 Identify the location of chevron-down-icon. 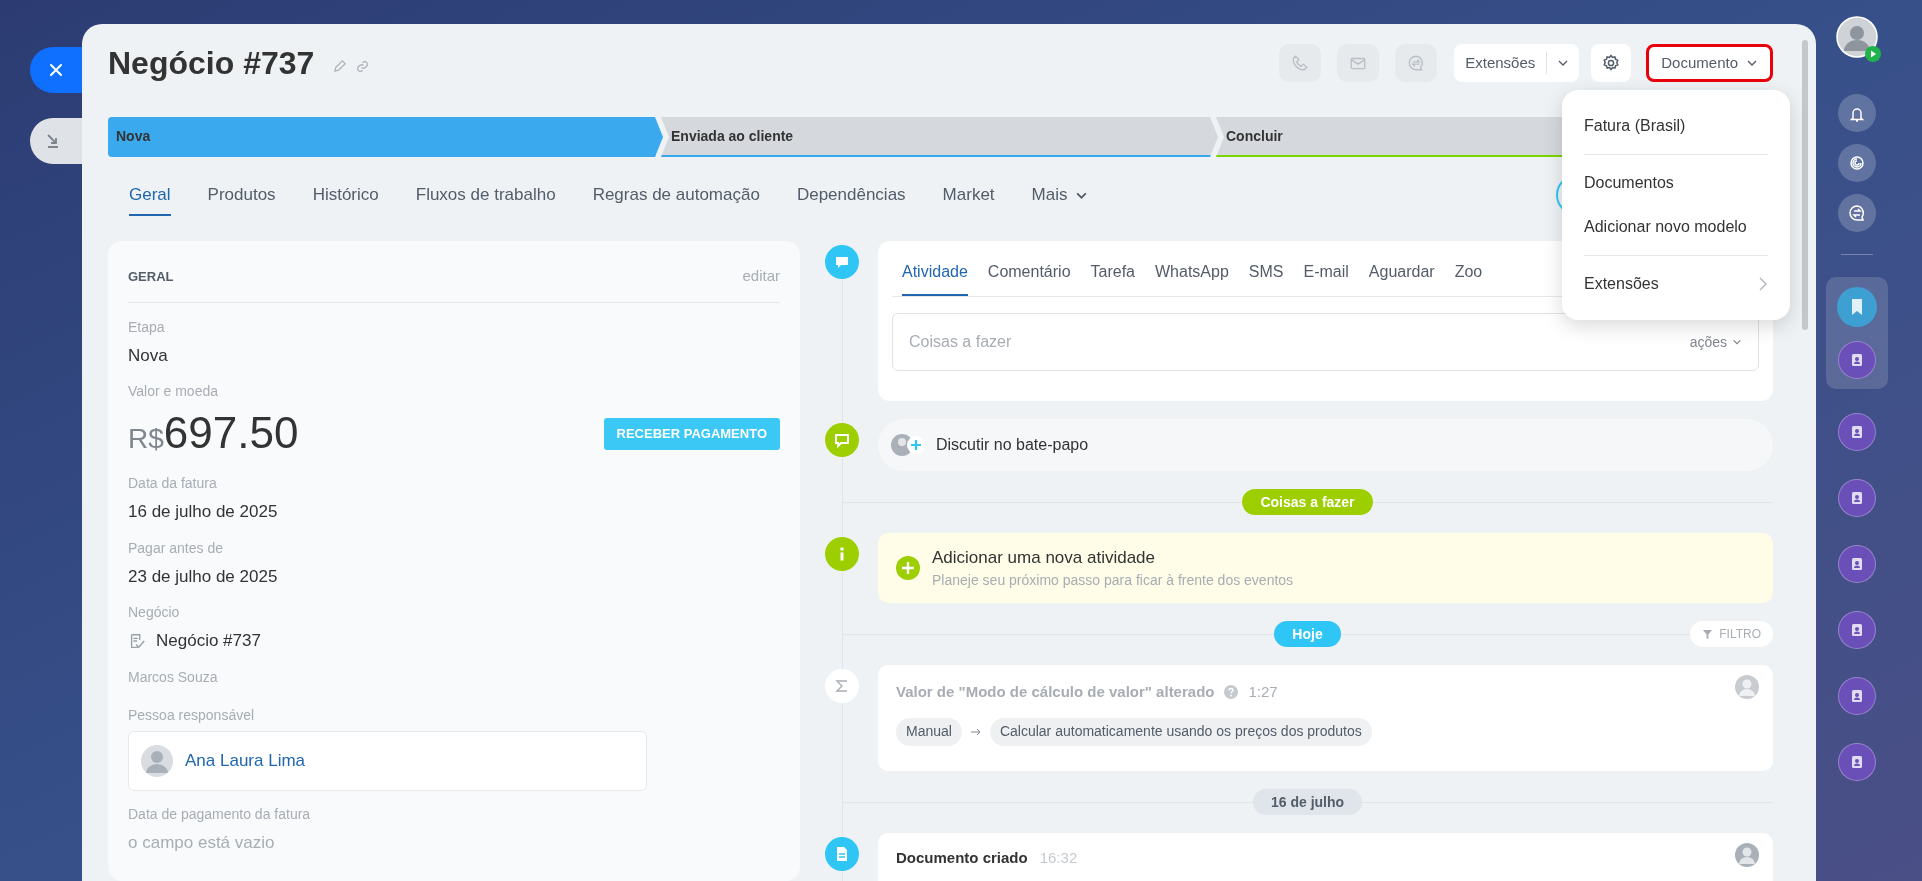
(1737, 342).